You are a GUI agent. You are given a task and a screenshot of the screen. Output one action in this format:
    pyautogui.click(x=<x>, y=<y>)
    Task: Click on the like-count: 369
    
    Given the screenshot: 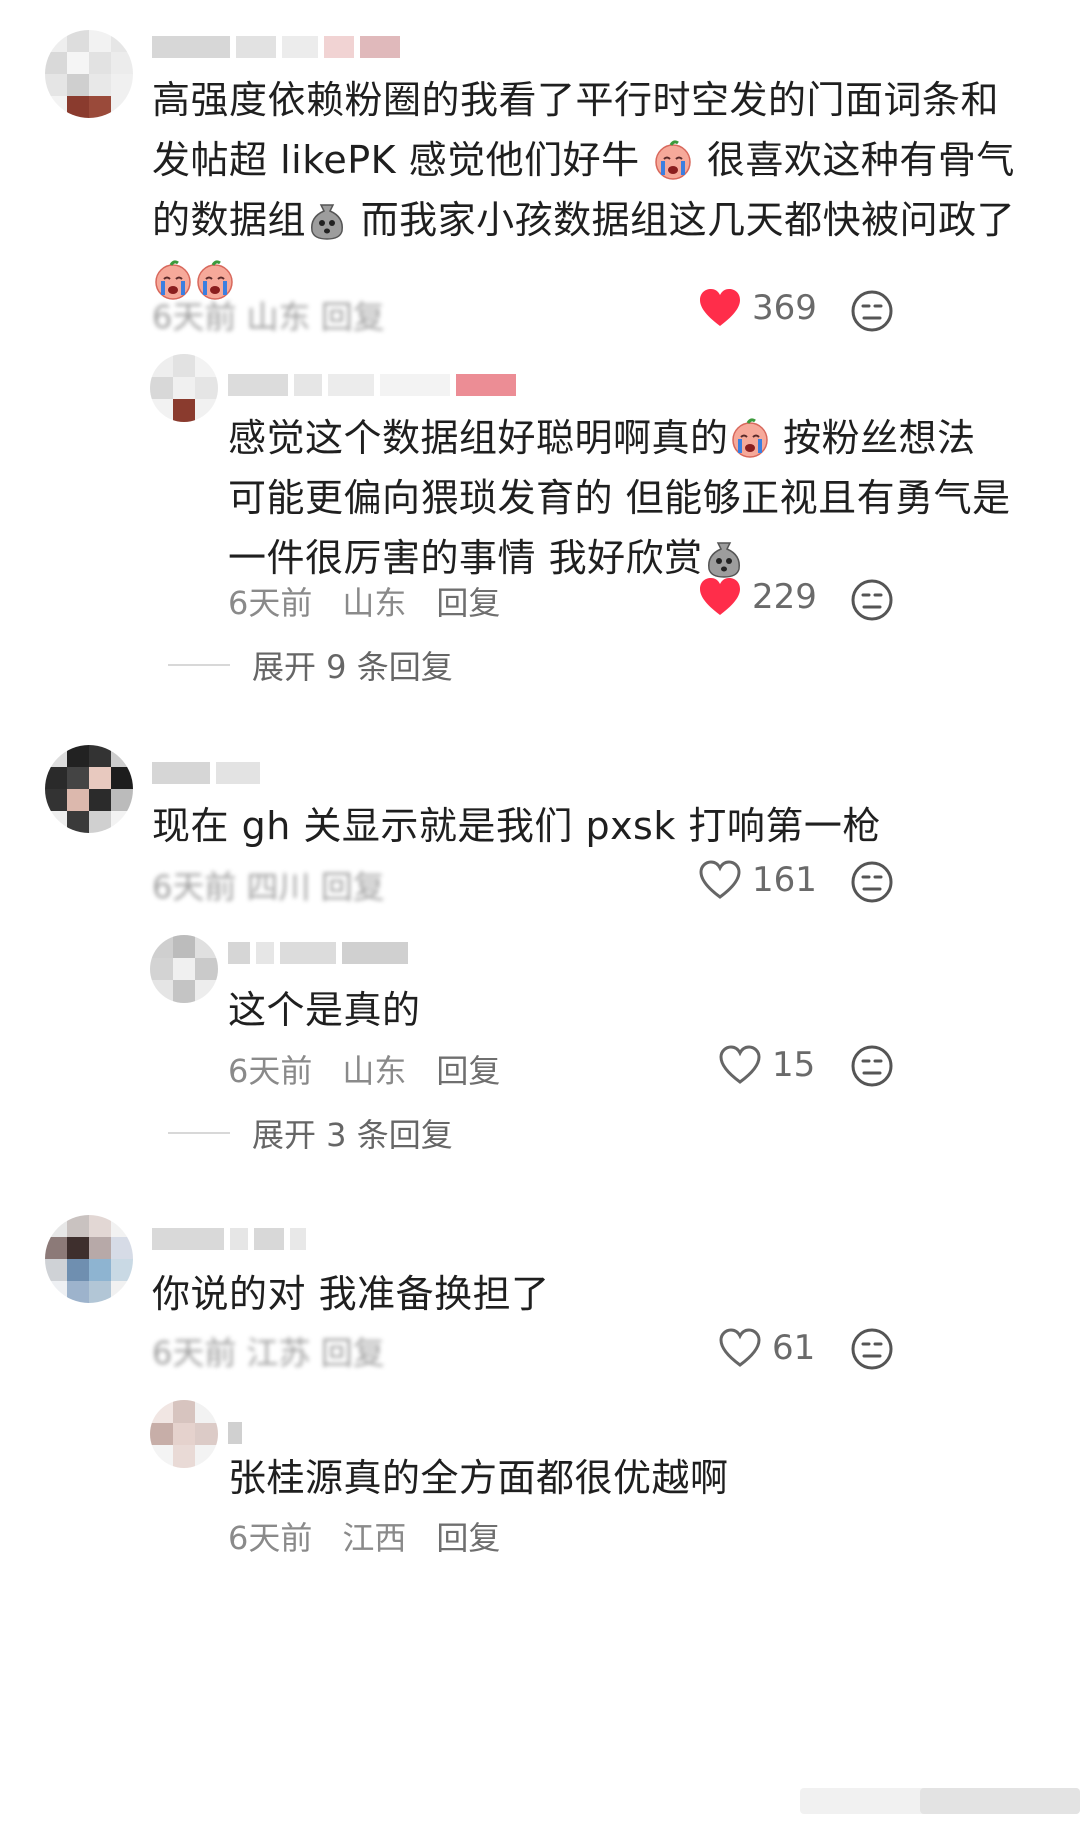 What is the action you would take?
    pyautogui.click(x=784, y=308)
    